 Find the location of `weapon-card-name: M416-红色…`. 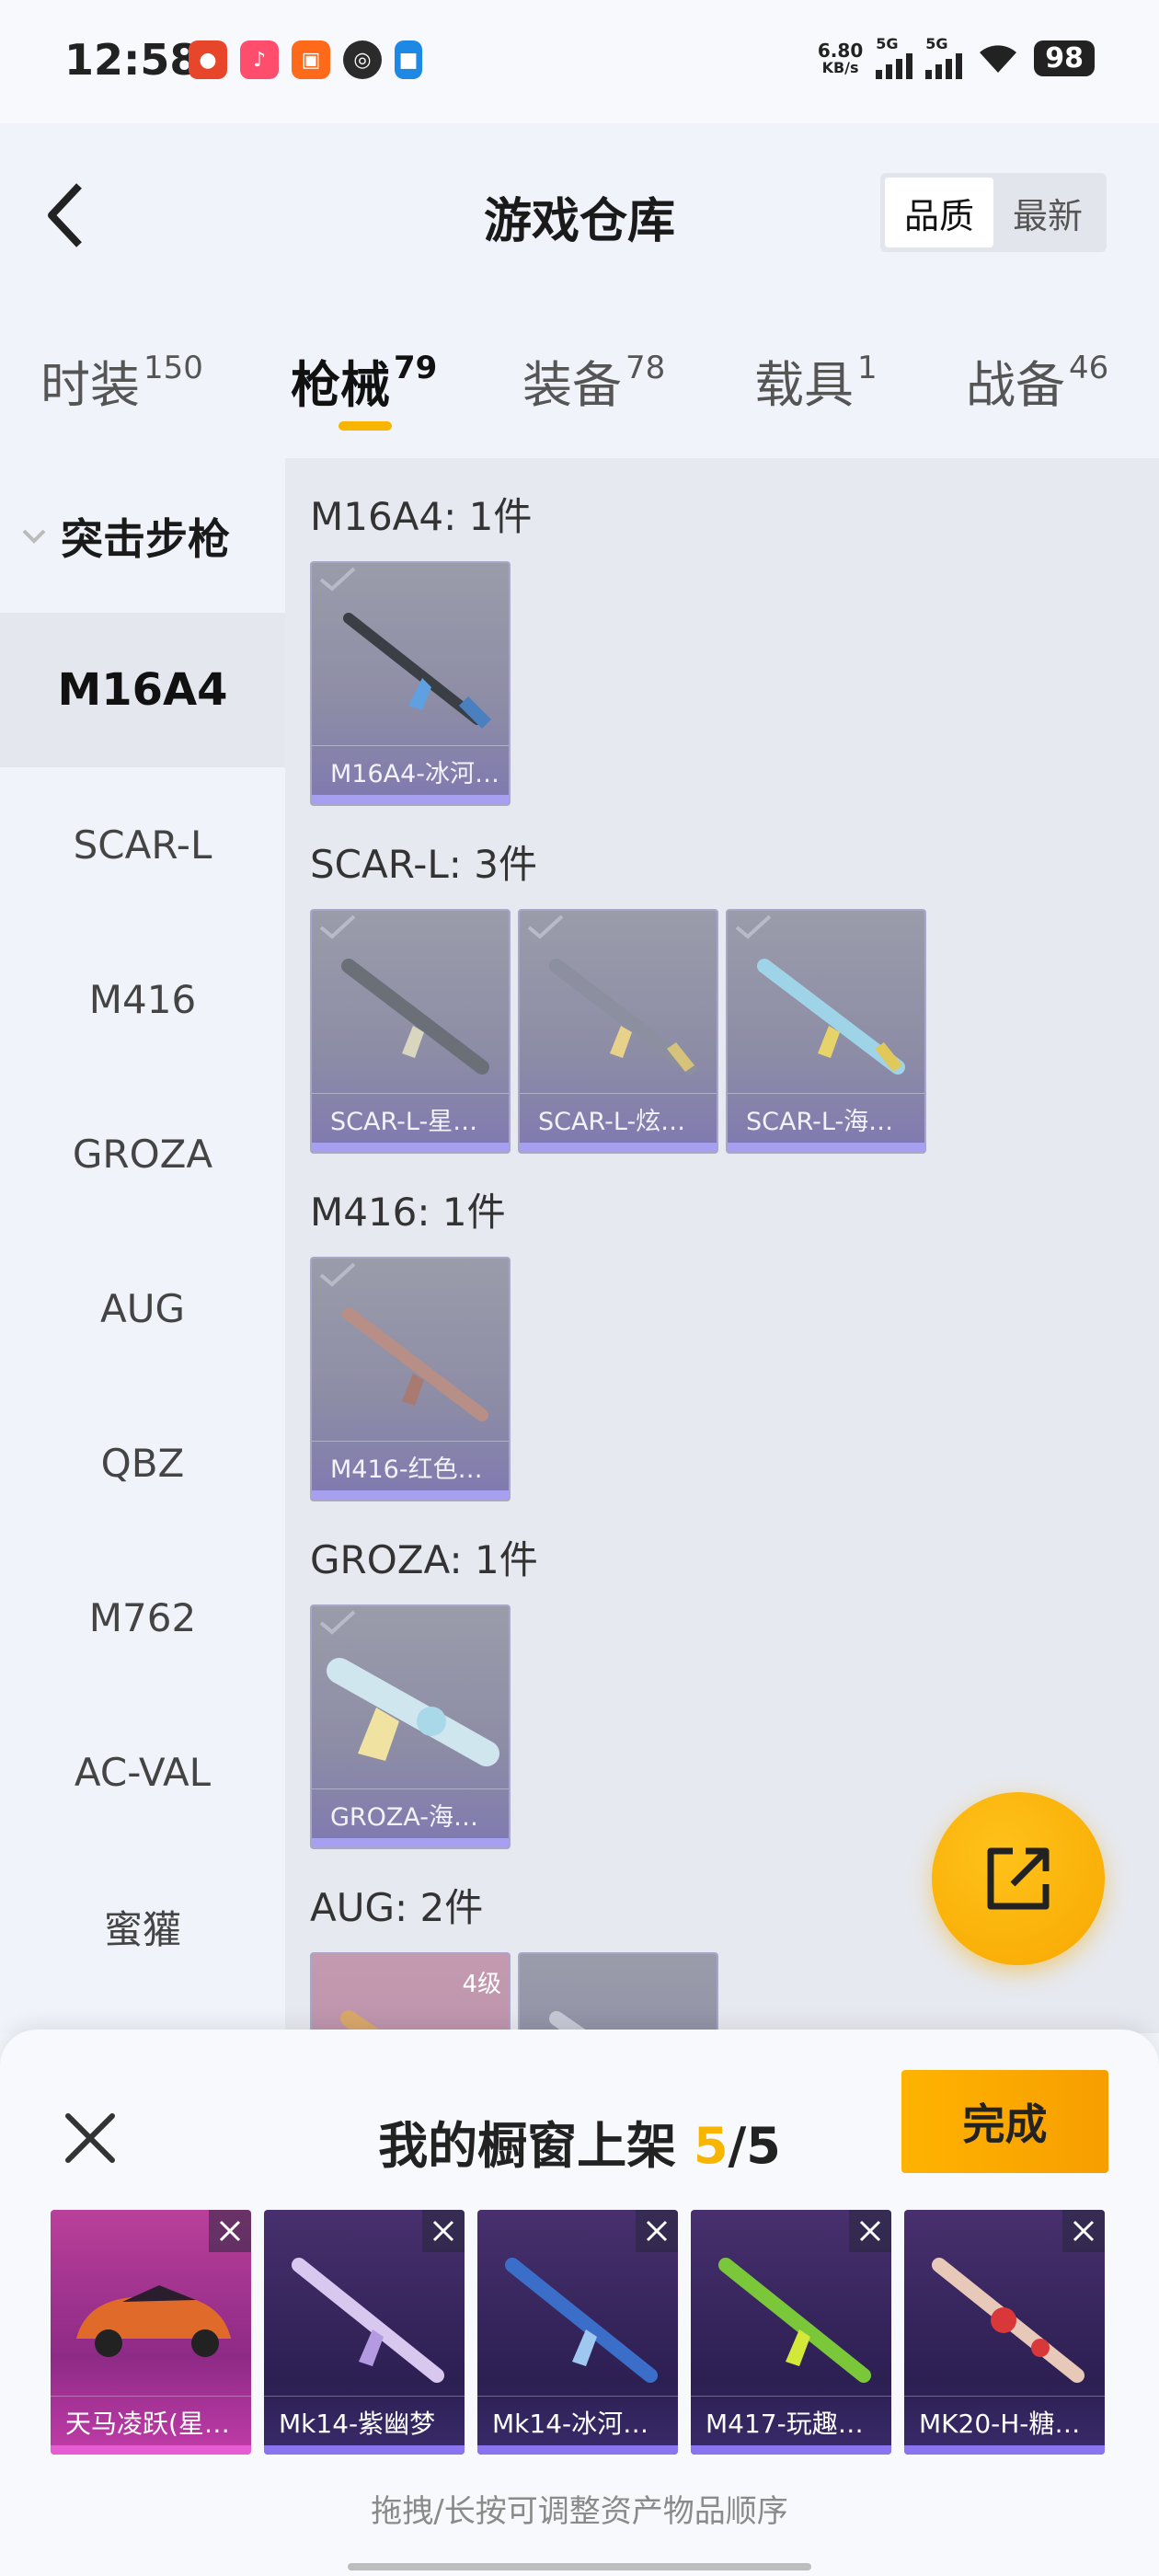

weapon-card-name: M416-红色… is located at coordinates (410, 1464).